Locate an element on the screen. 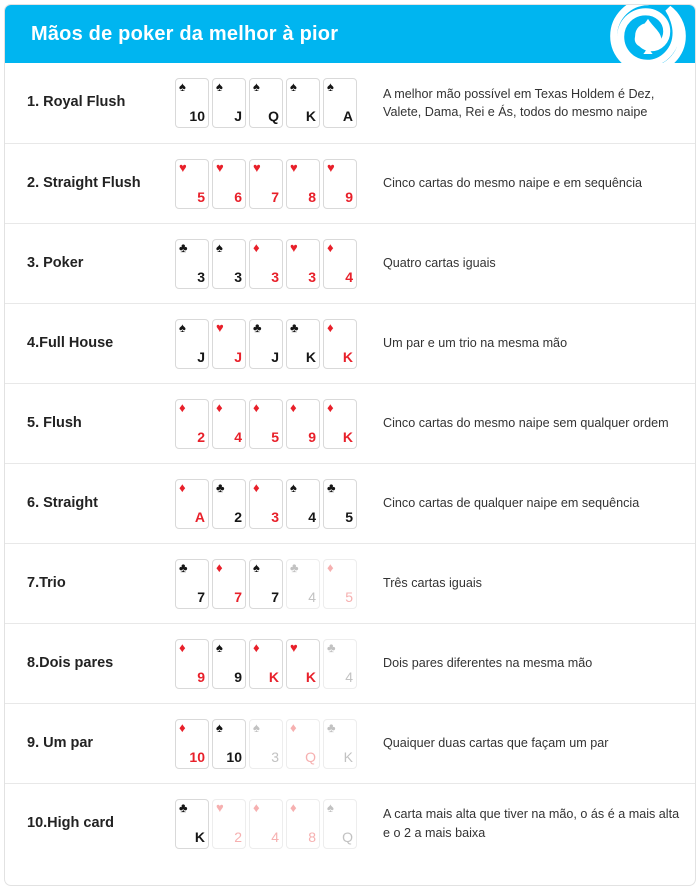 The width and height of the screenshot is (700, 894). playing-card: ♣ 2 is located at coordinates (229, 503).